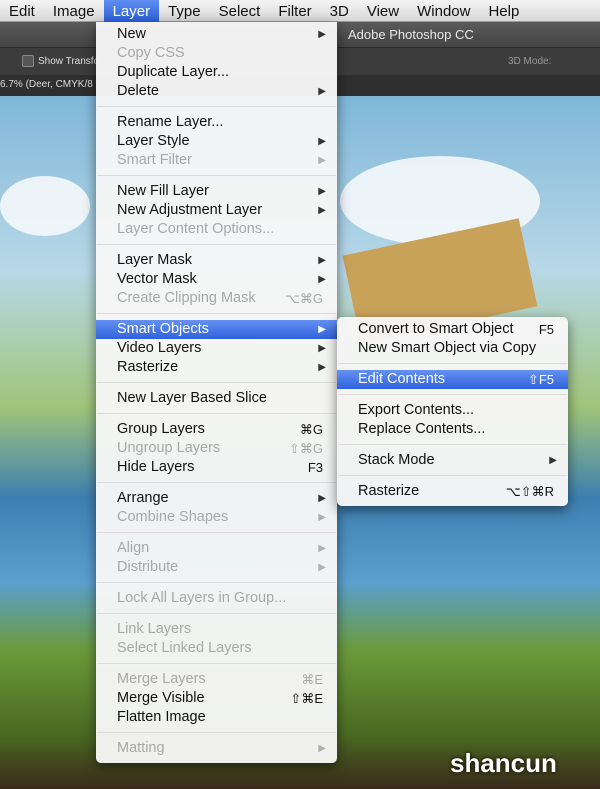 This screenshot has height=789, width=600. What do you see at coordinates (216, 298) in the screenshot?
I see `menu-item-create-clipping-mask: Create Clipping Mask ⌥⌘G` at bounding box center [216, 298].